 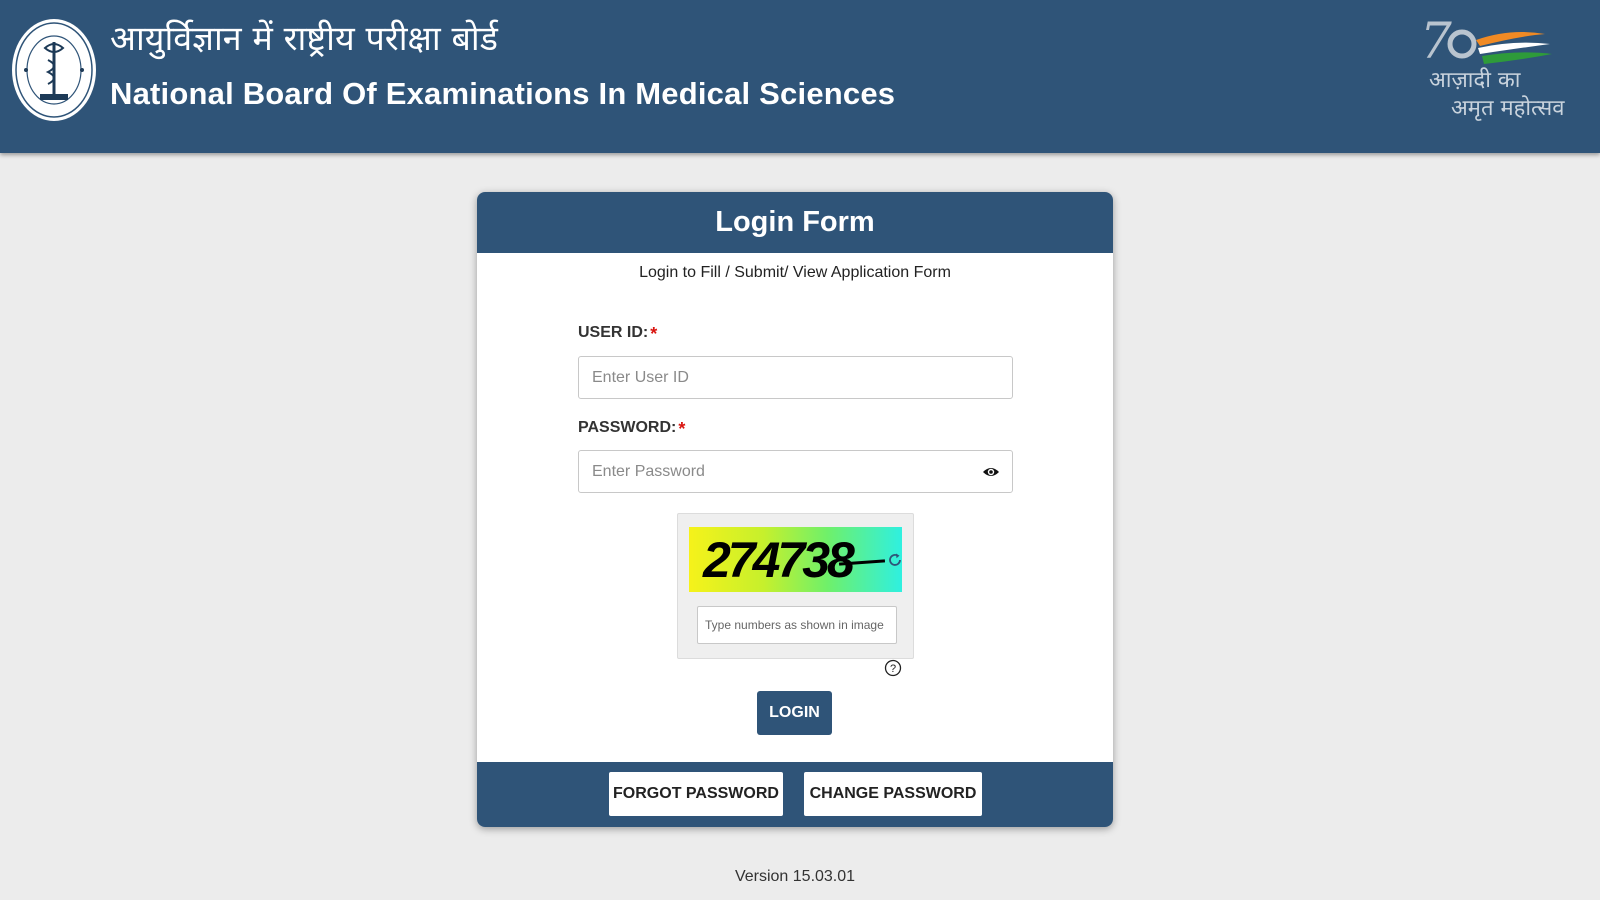 I want to click on captcha-input, so click(x=797, y=625).